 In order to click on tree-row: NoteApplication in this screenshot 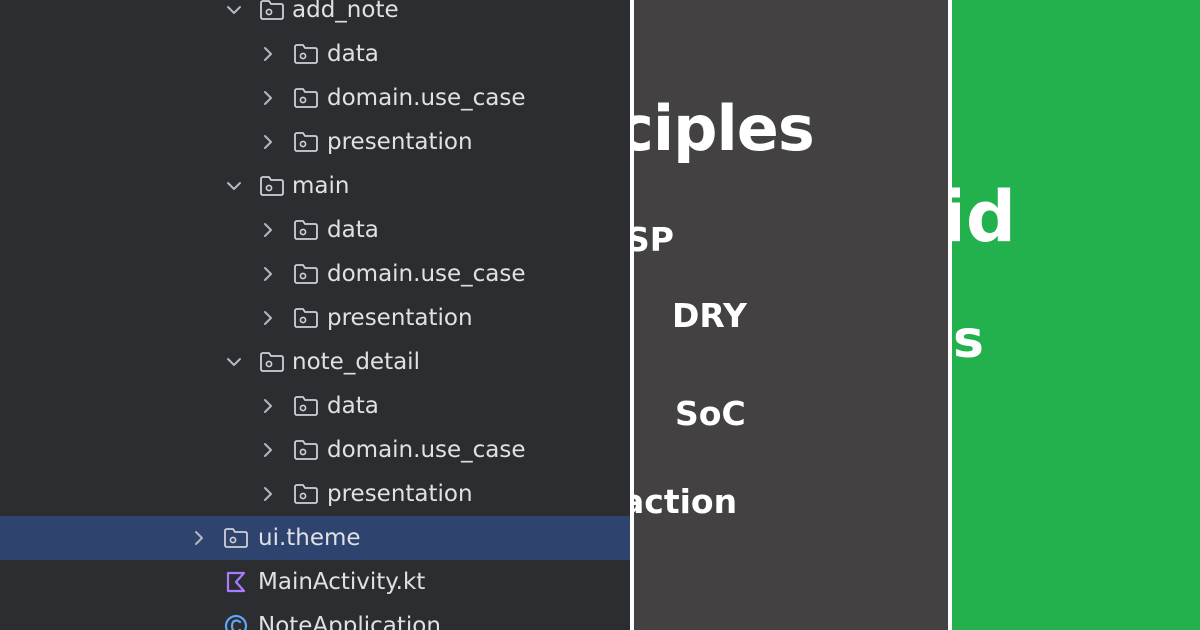, I will do `click(315, 617)`.